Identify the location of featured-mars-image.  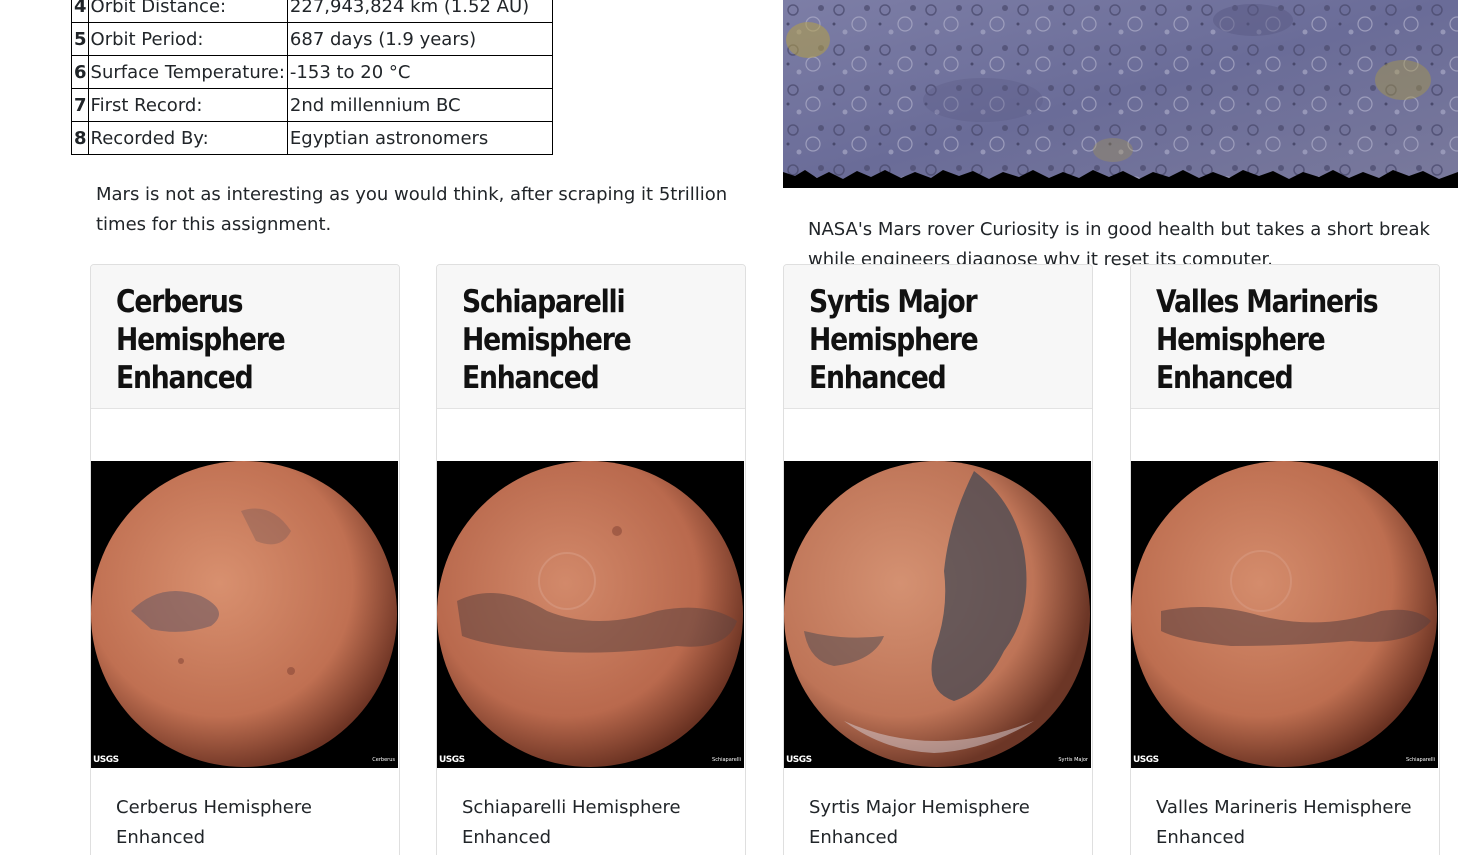
(1120, 94).